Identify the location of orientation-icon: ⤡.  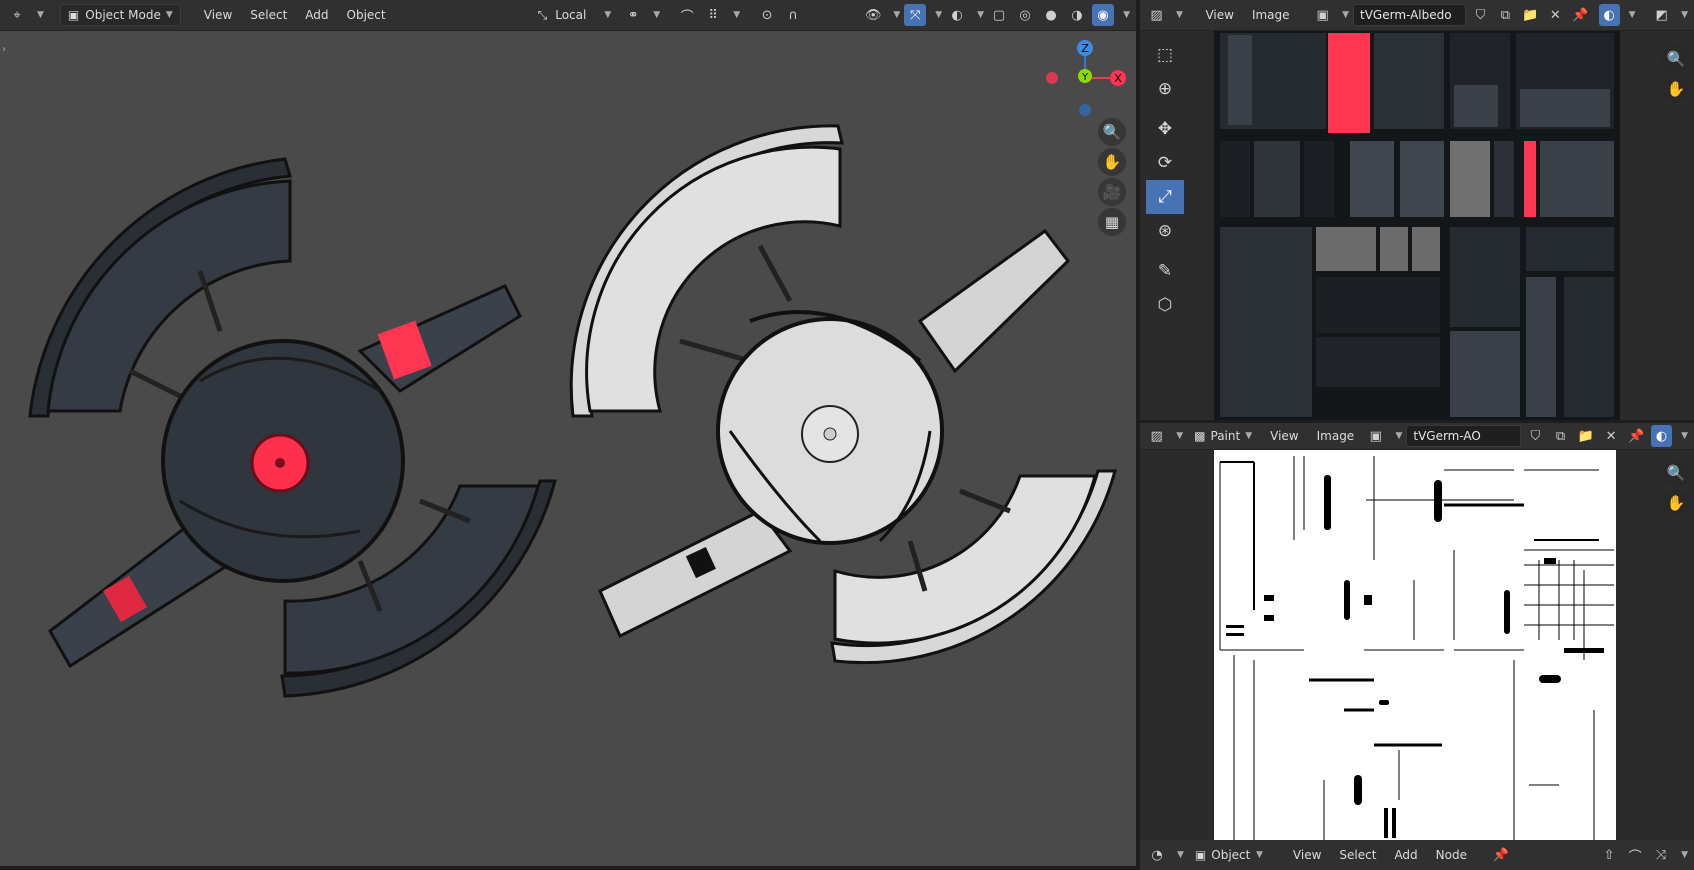
(542, 14).